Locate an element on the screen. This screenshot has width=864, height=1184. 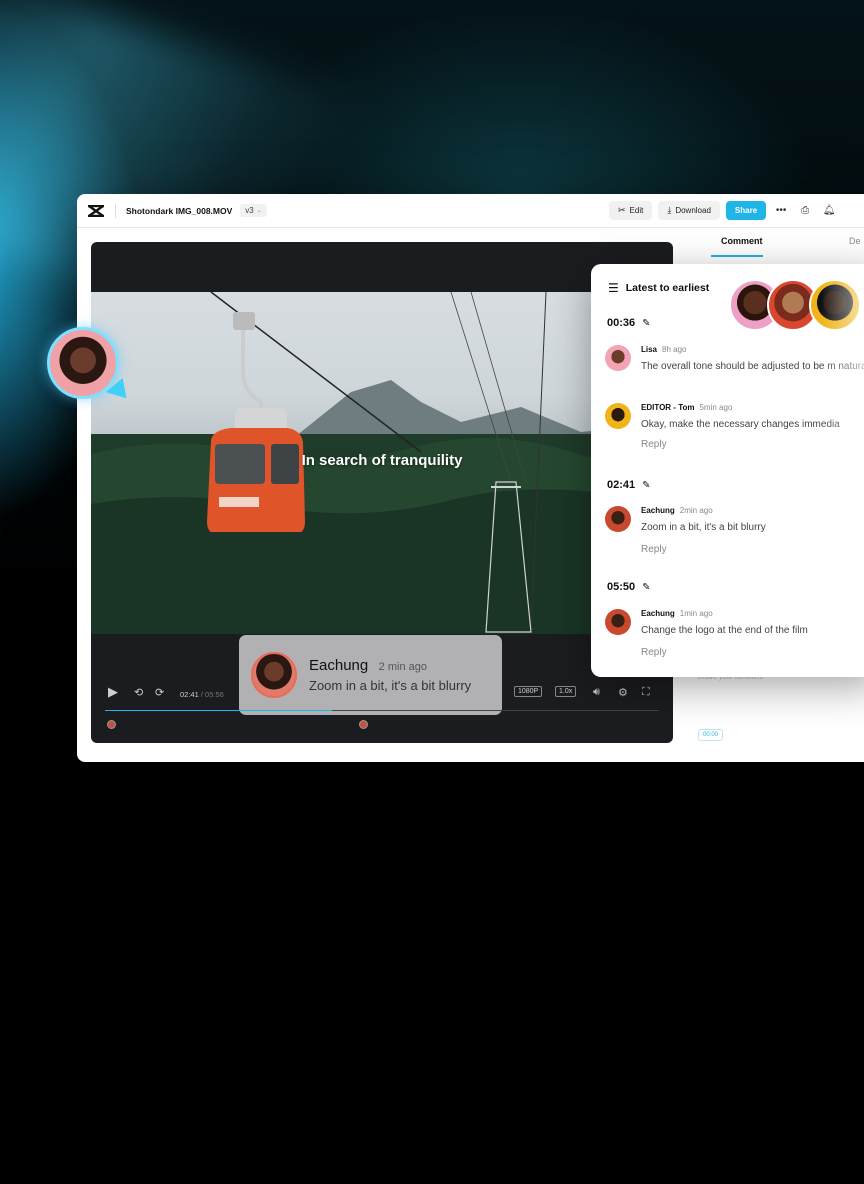
user-avatar-bubble is located at coordinates (83, 363).